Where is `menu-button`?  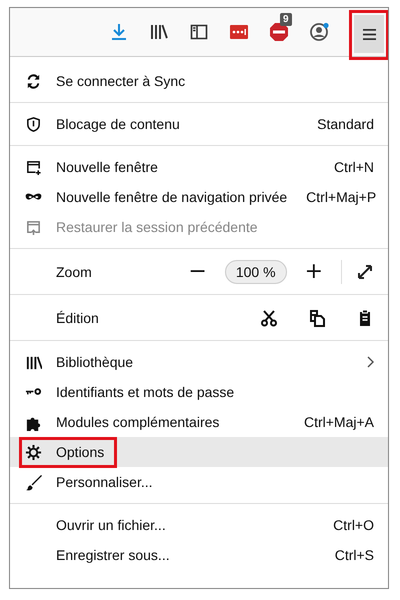 menu-button is located at coordinates (369, 34).